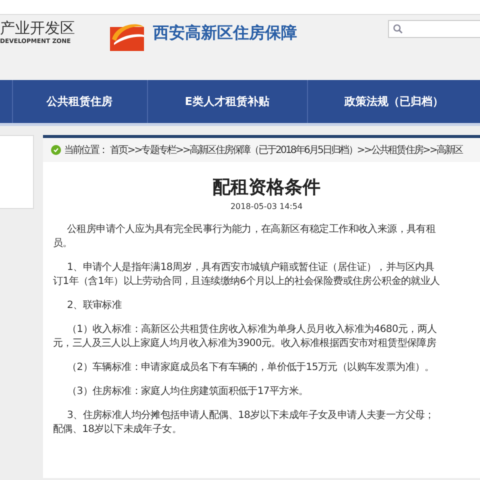 This screenshot has width=480, height=480. Describe the element at coordinates (267, 187) in the screenshot. I see `article-title: 配租资格条件` at that location.